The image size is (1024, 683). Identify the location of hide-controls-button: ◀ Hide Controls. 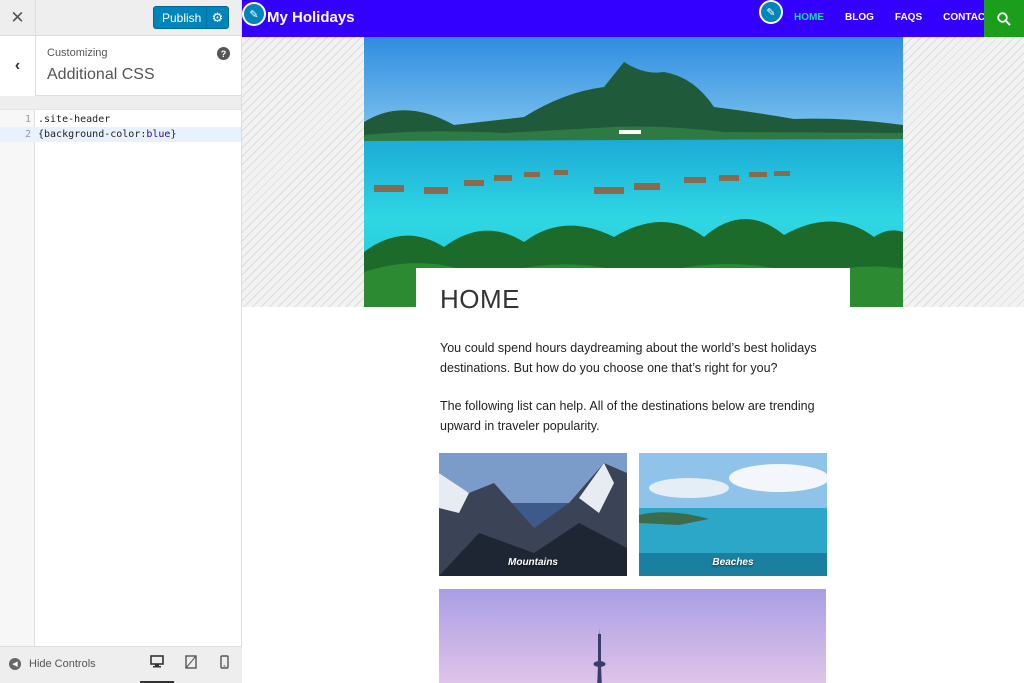
(52, 664).